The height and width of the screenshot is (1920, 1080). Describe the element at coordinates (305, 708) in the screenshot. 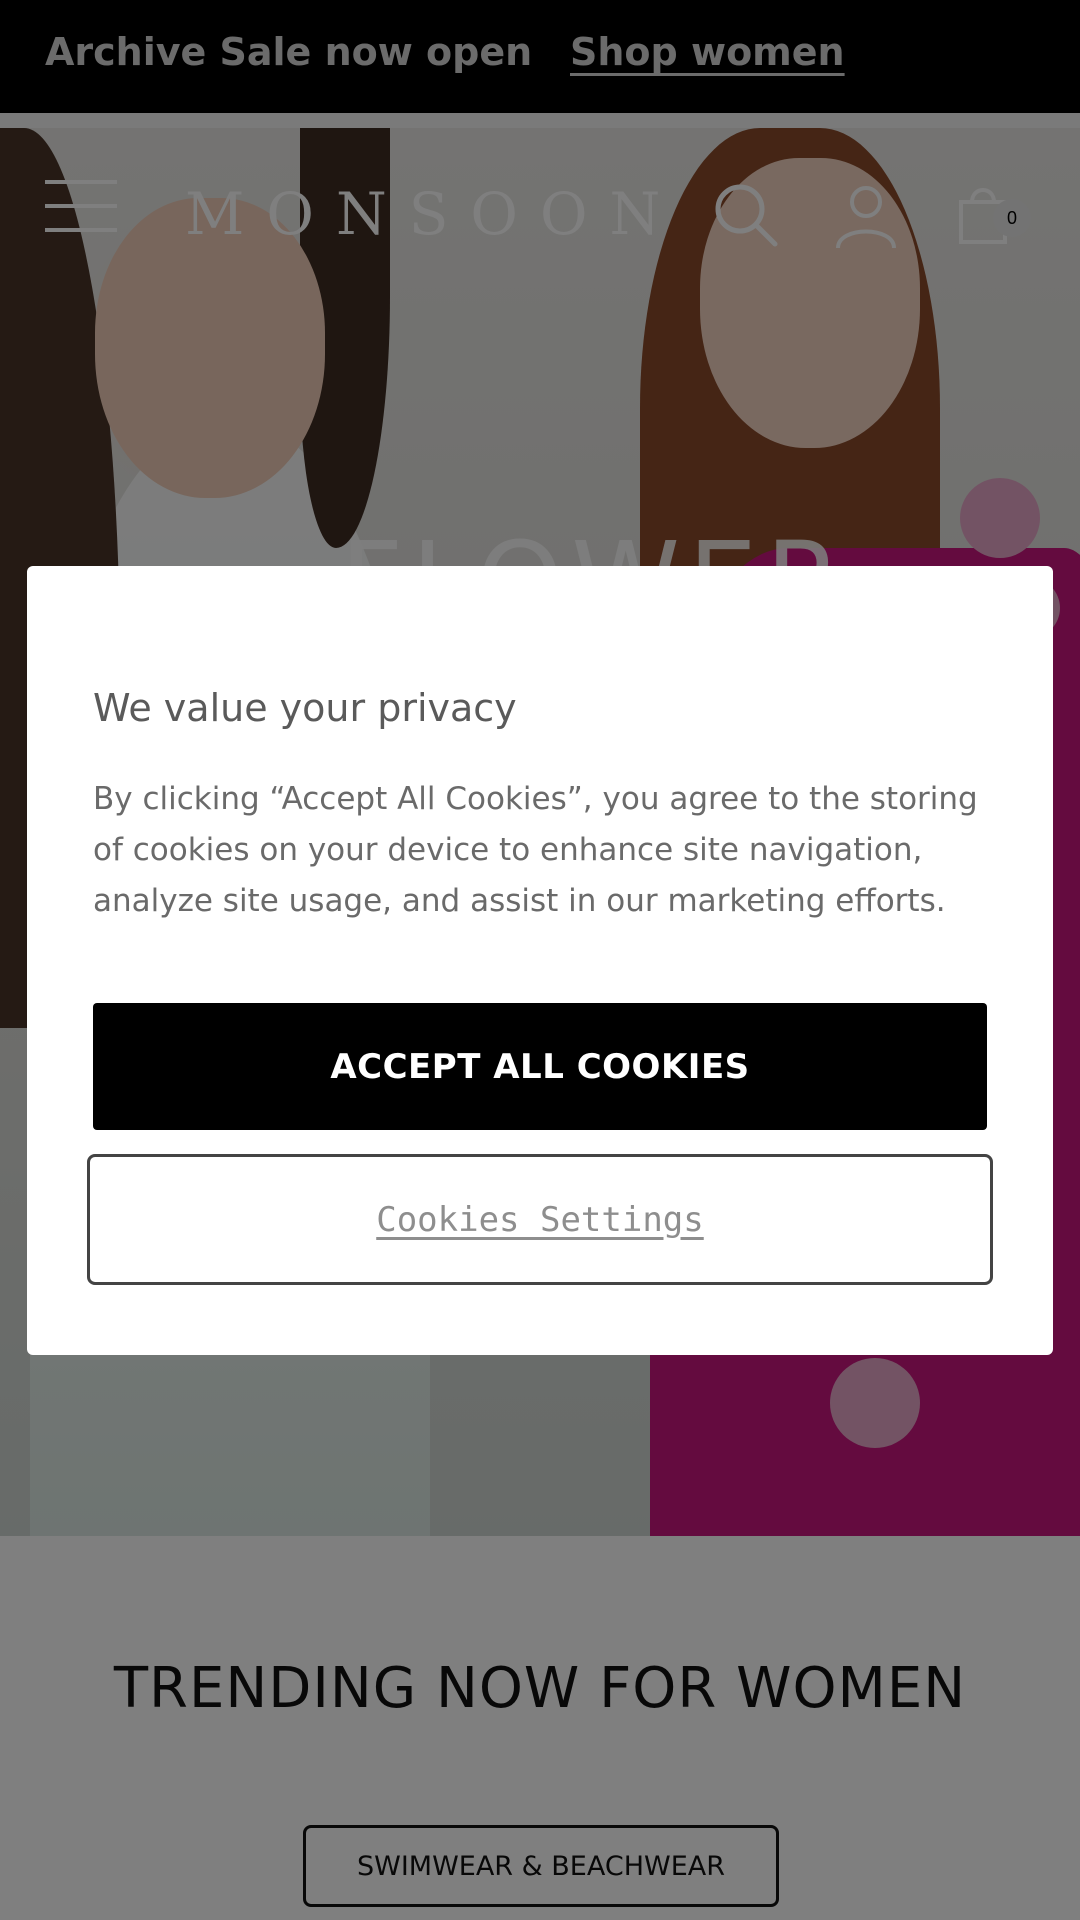

I see `cookie-dialog-title: We value your privacy` at that location.